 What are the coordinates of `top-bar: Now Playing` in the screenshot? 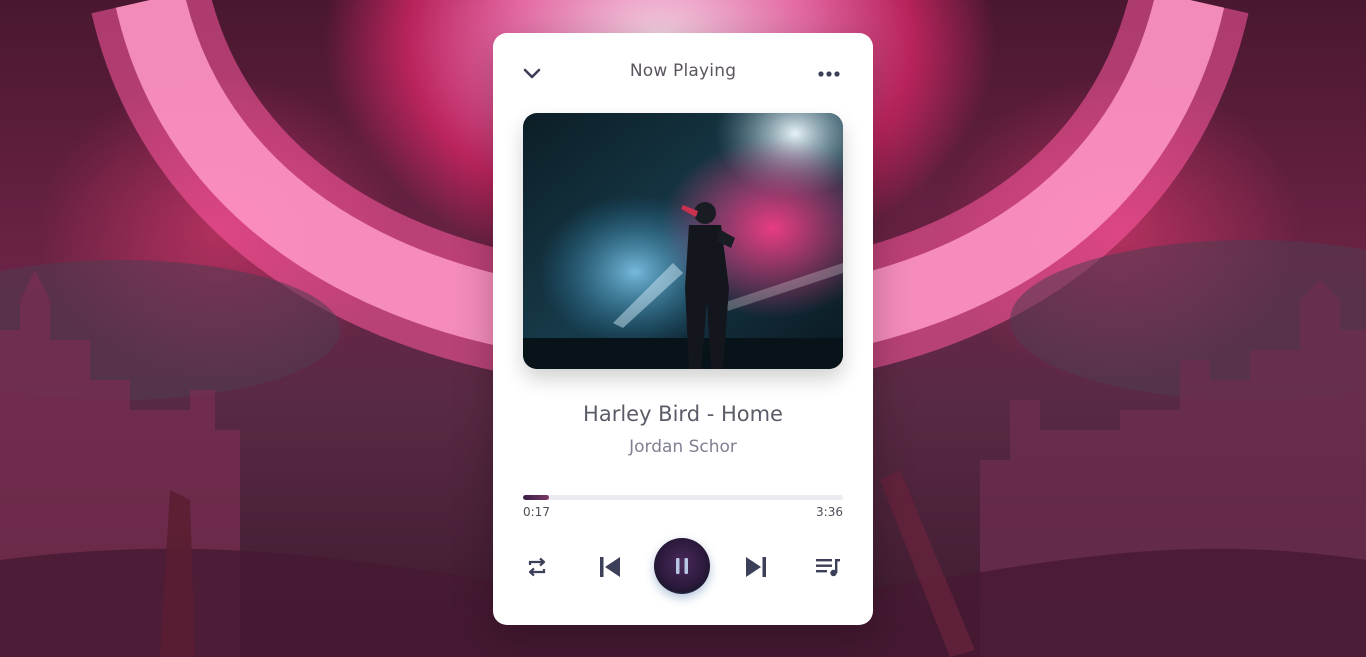 It's located at (683, 73).